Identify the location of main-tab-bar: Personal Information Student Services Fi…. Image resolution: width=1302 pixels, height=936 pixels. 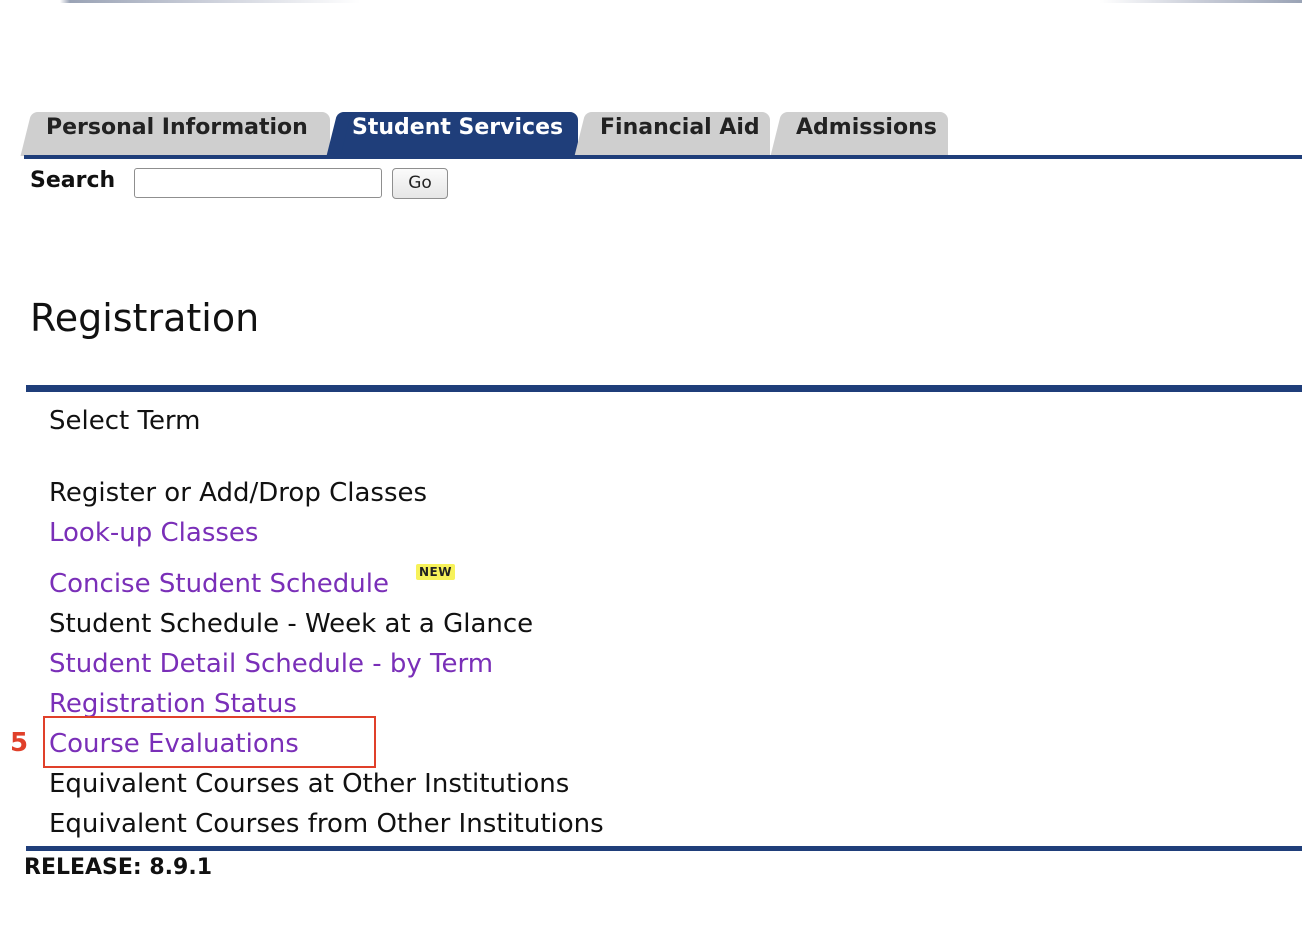
(661, 134).